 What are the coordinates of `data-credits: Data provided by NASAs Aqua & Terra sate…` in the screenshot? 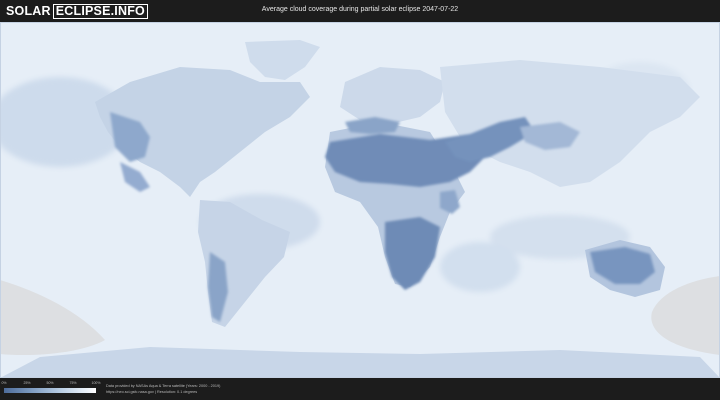 It's located at (163, 389).